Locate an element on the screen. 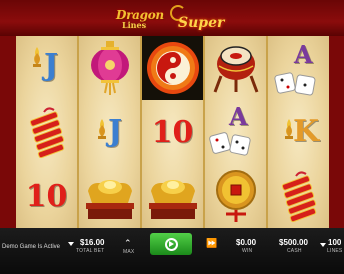 This screenshot has width=344, height=274. drum-icon is located at coordinates (235, 69).